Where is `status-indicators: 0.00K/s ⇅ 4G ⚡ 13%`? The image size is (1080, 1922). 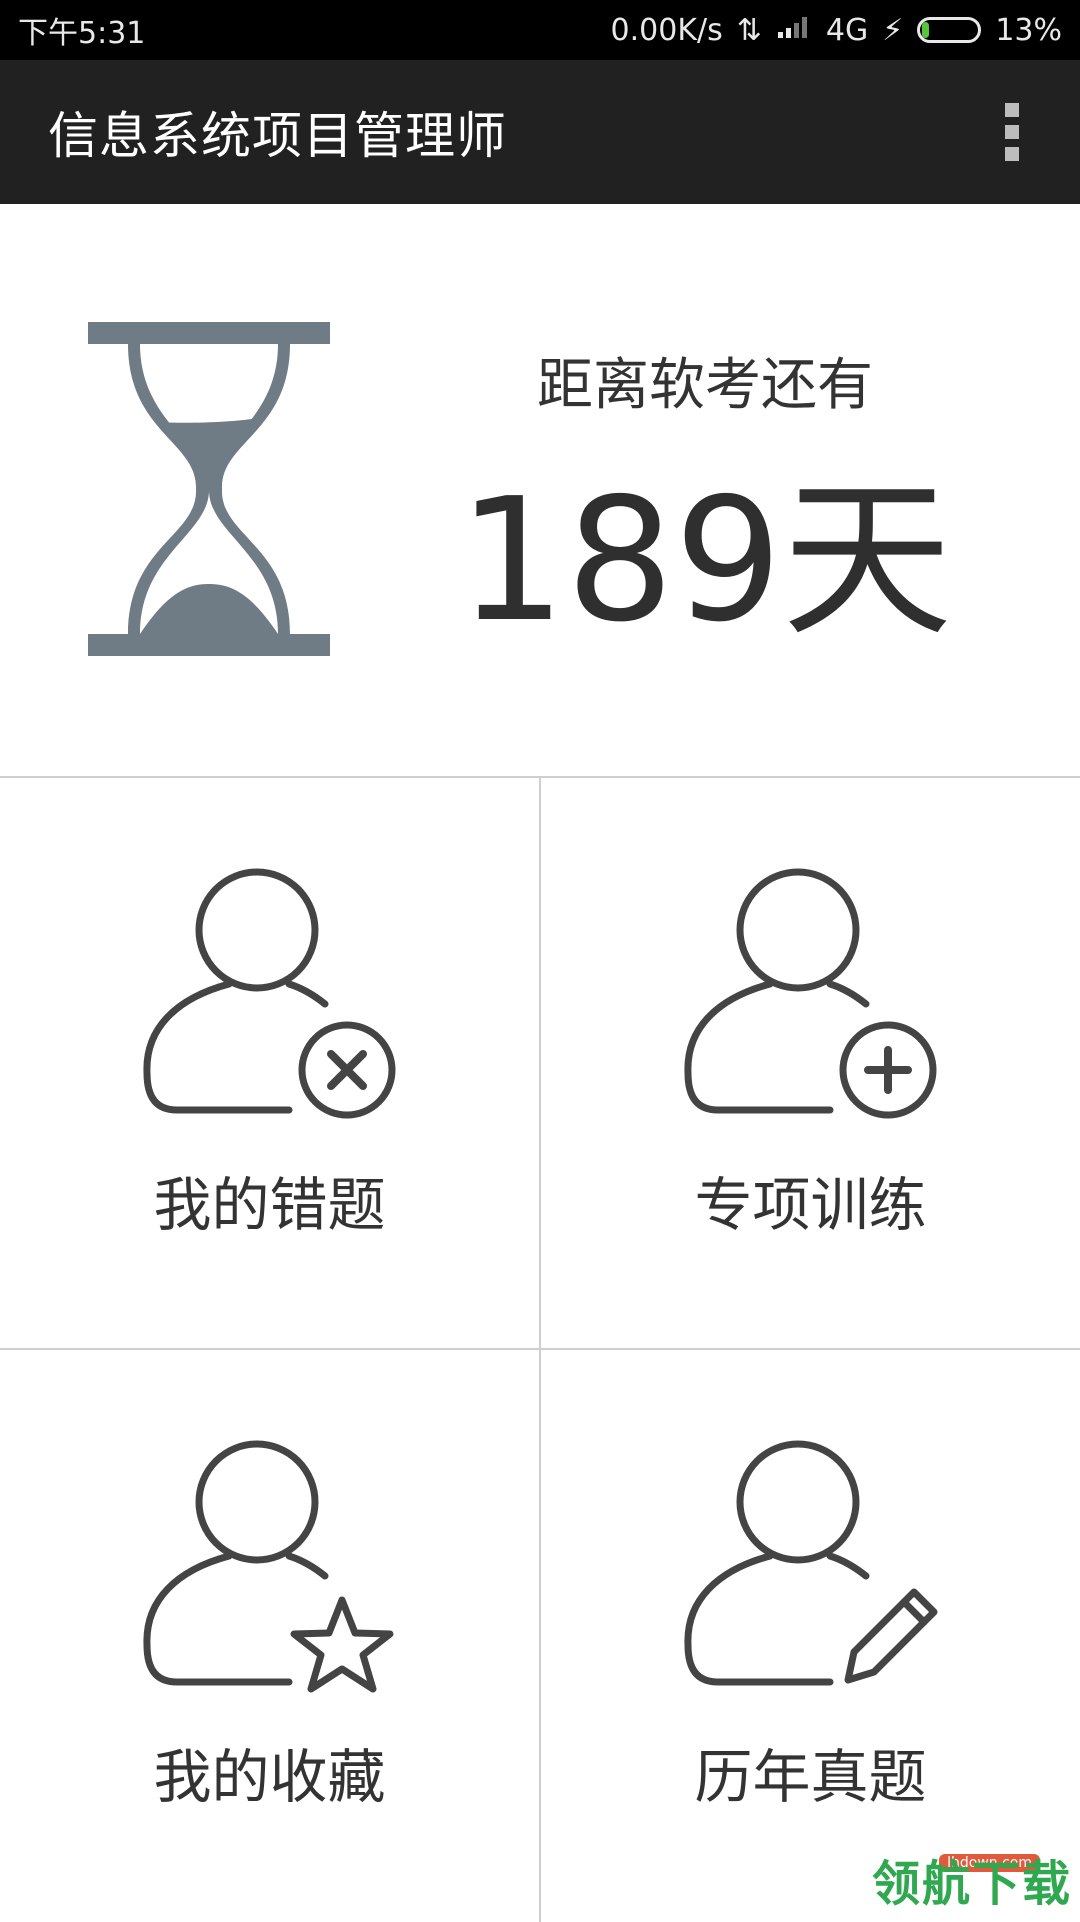 status-indicators: 0.00K/s ⇅ 4G ⚡ 13% is located at coordinates (836, 30).